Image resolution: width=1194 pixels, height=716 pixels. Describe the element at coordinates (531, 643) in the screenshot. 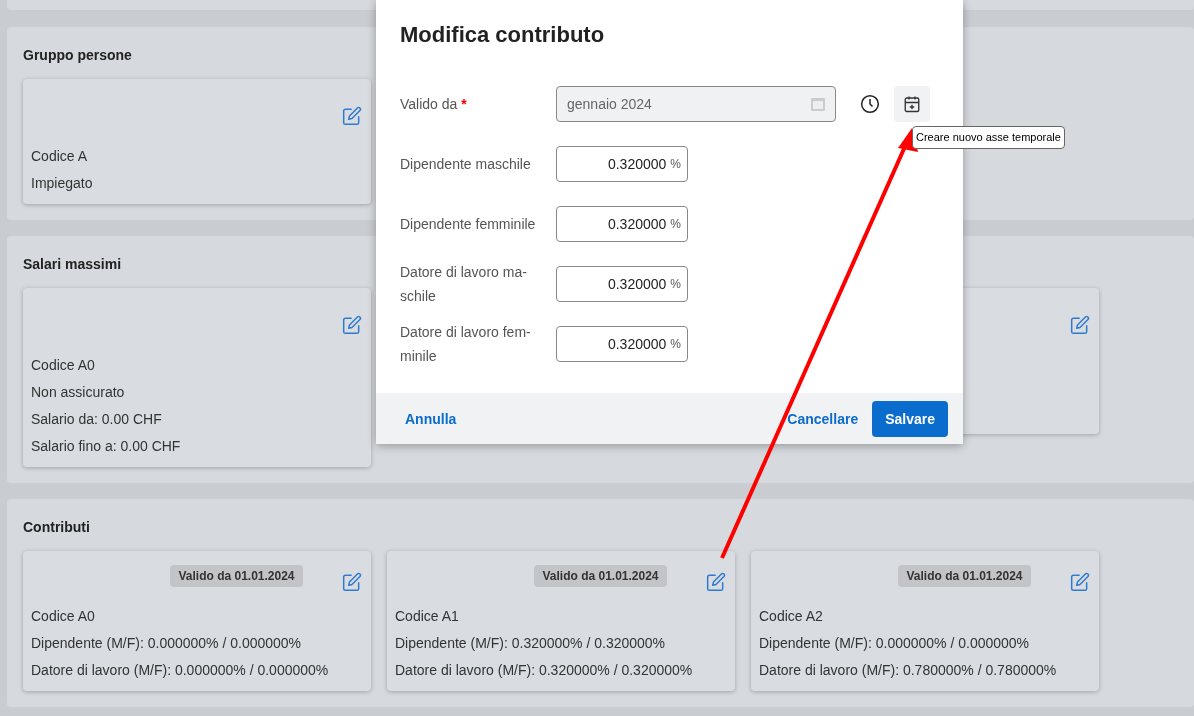

I see `card-text: Dipendente (M/F): 0.320000% / 0.320000%` at that location.